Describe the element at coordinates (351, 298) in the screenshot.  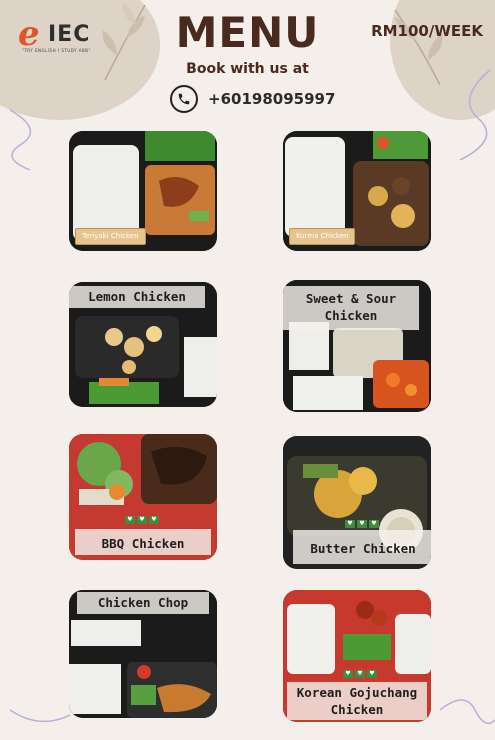
I see `menu-item-label-line: Sweet & Sour` at that location.